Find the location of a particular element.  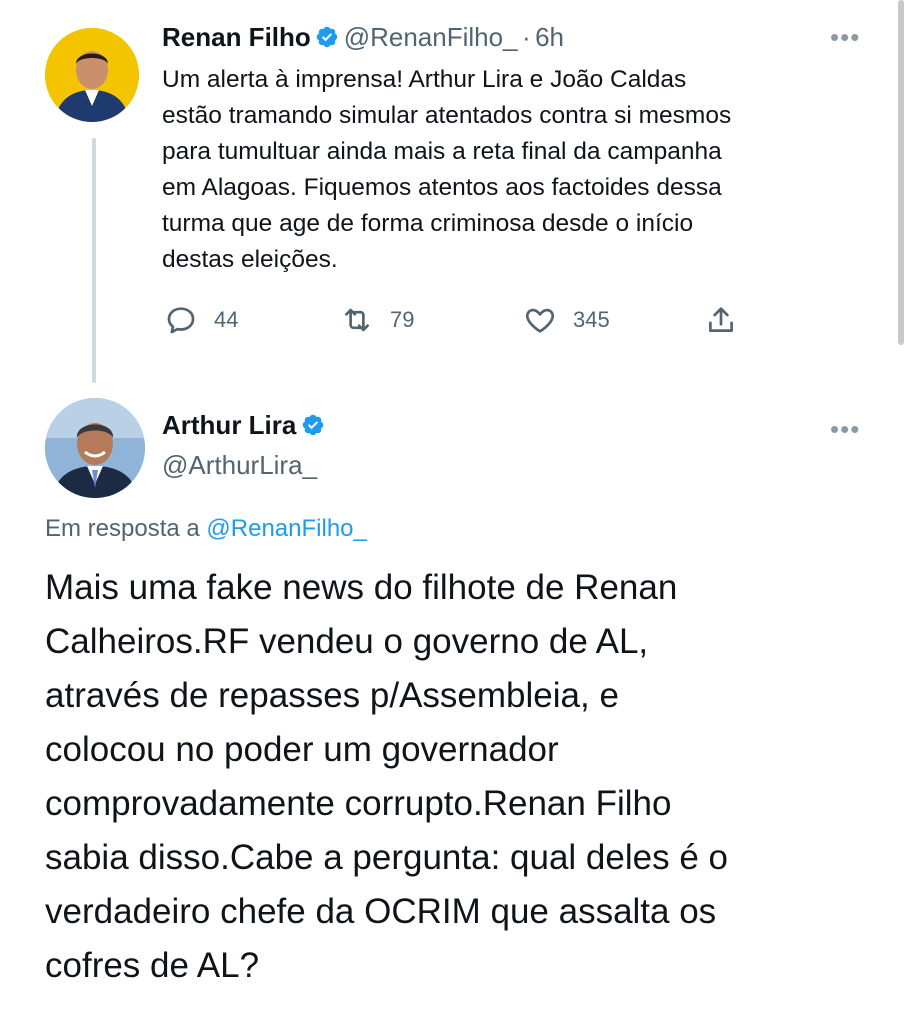

like-icon is located at coordinates (540, 320).